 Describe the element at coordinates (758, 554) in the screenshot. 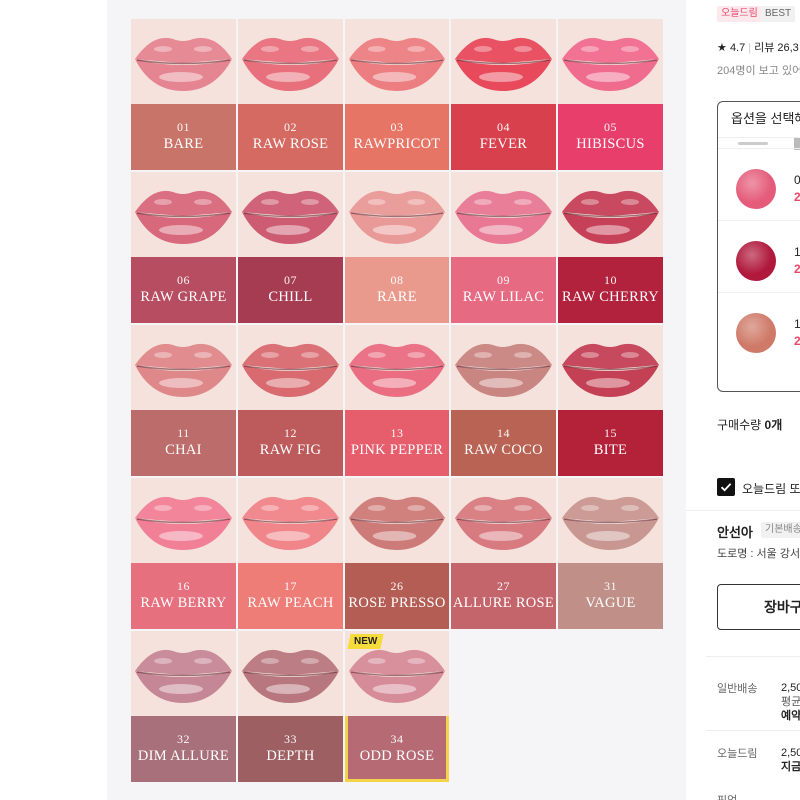

I see `delivery-address: 도로명 : 서울 강서` at that location.